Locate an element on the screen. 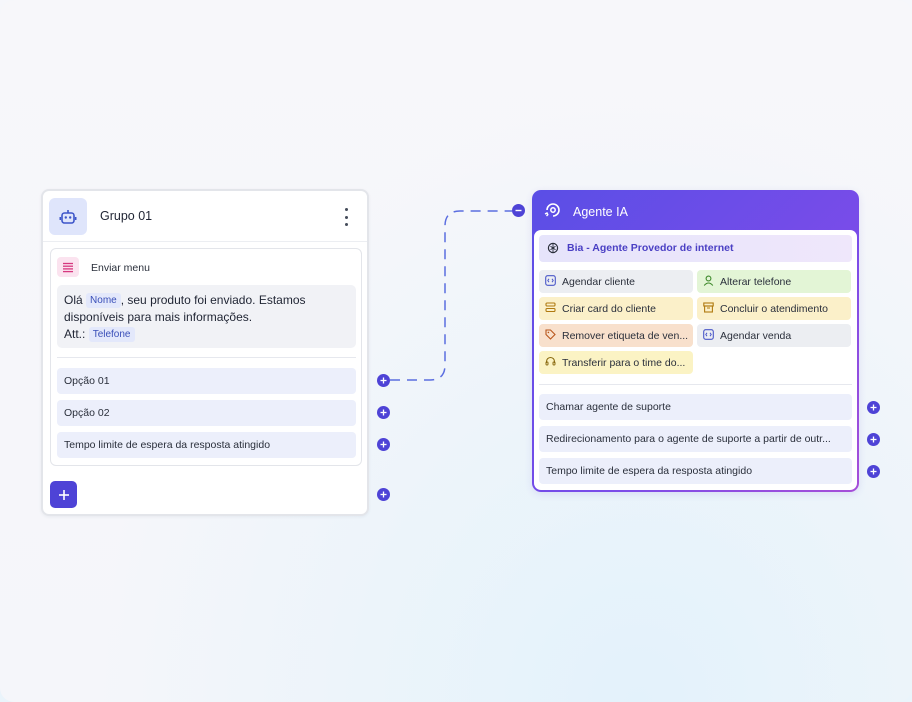  agent-profile-bar: Bia - Agente Provedor de internet is located at coordinates (695, 248).